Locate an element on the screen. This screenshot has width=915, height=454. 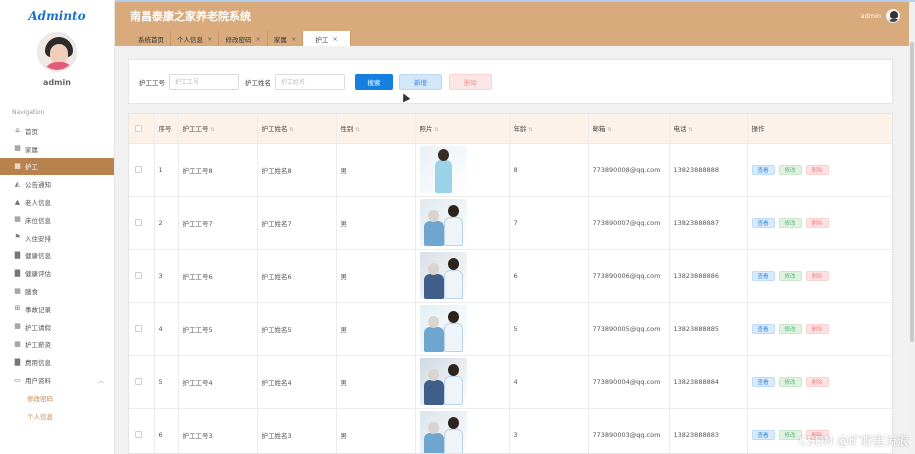
sidebar-item-10: ⊞ 事故记录 is located at coordinates (57, 309).